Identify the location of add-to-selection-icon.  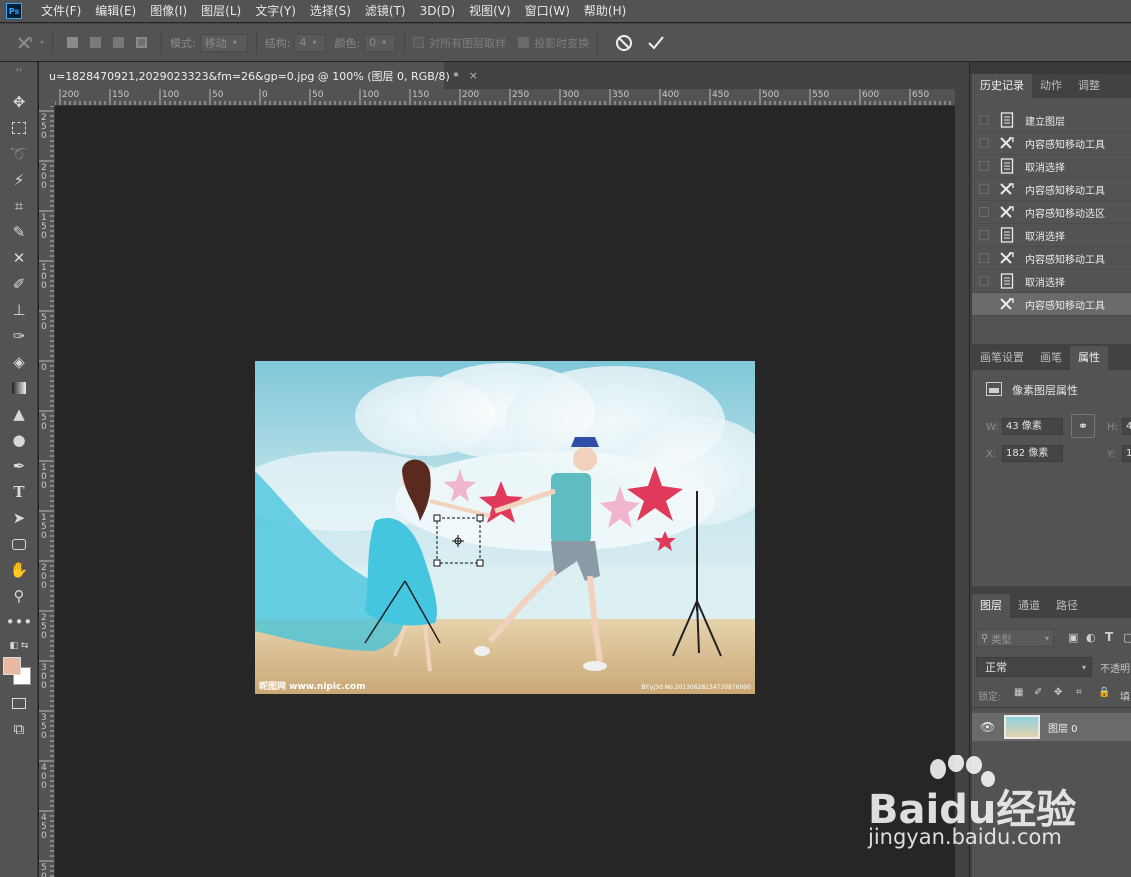
(96, 42).